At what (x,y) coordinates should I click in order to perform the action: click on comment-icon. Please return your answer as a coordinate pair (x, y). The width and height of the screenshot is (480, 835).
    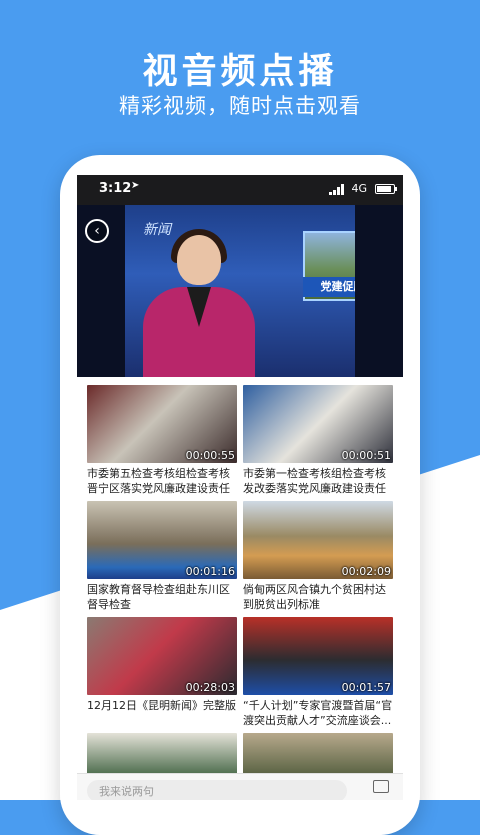
    Looking at the image, I should click on (381, 786).